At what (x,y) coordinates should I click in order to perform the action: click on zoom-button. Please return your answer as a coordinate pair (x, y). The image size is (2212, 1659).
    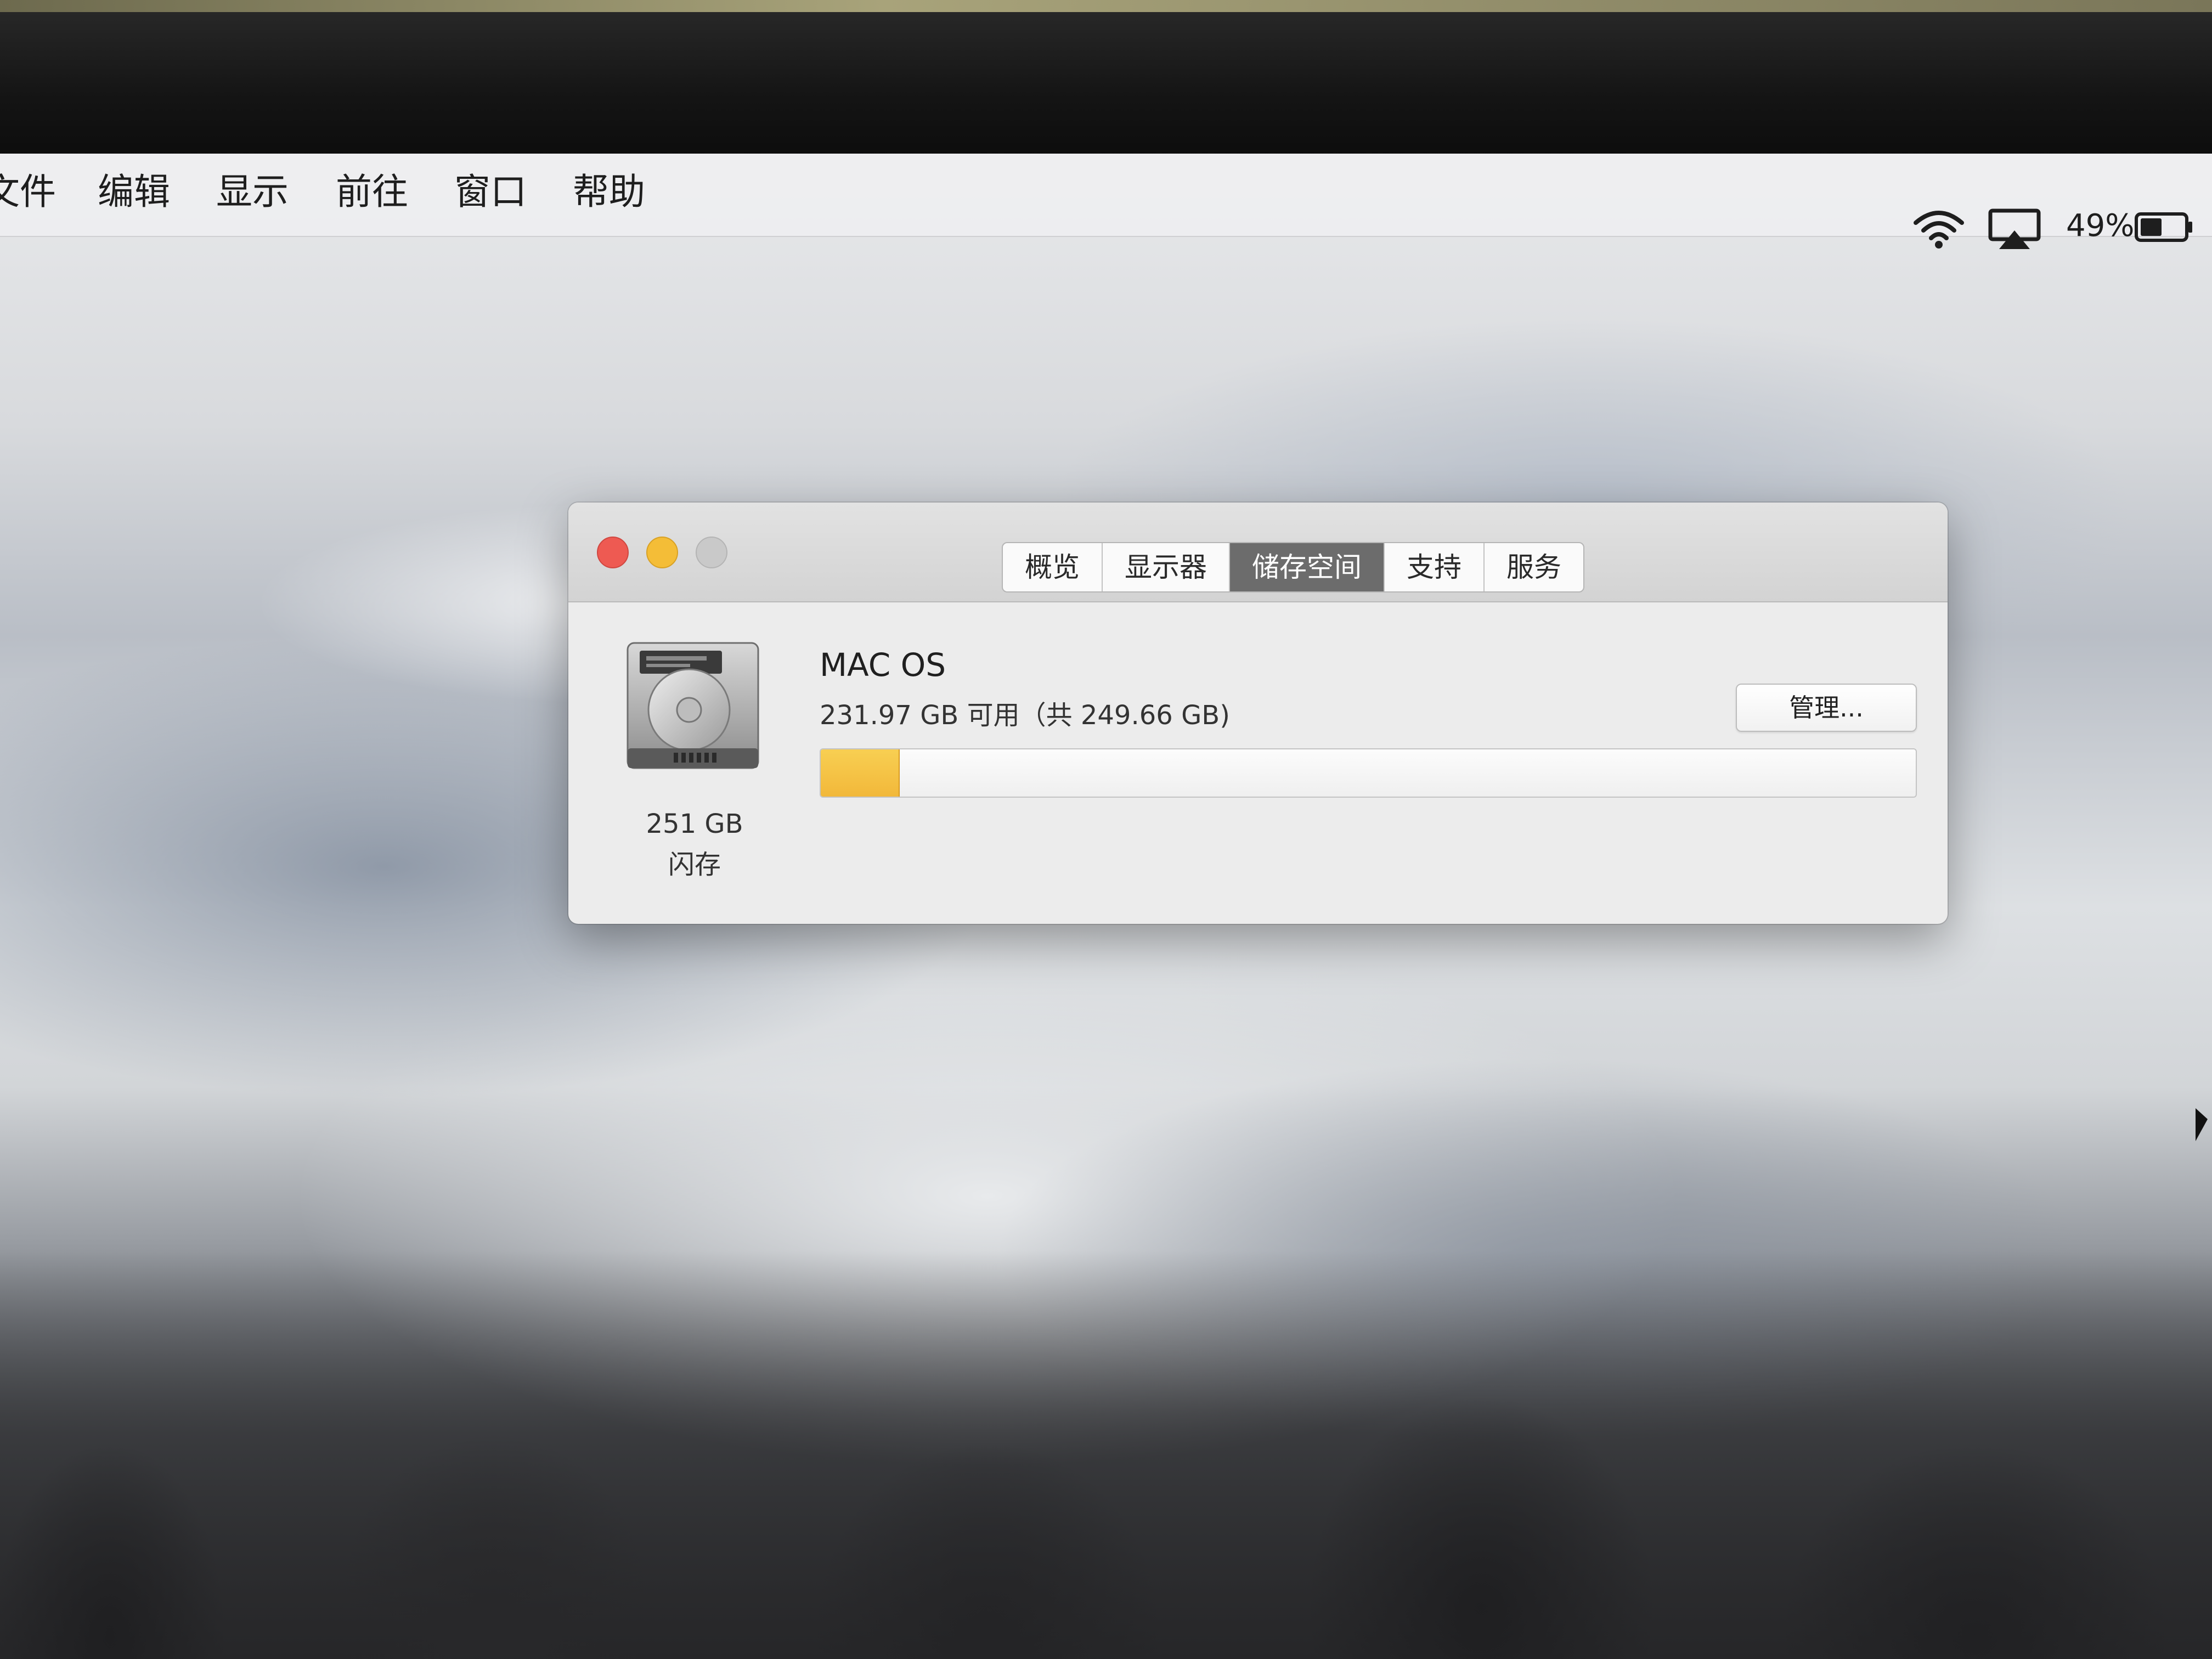
    Looking at the image, I should click on (711, 552).